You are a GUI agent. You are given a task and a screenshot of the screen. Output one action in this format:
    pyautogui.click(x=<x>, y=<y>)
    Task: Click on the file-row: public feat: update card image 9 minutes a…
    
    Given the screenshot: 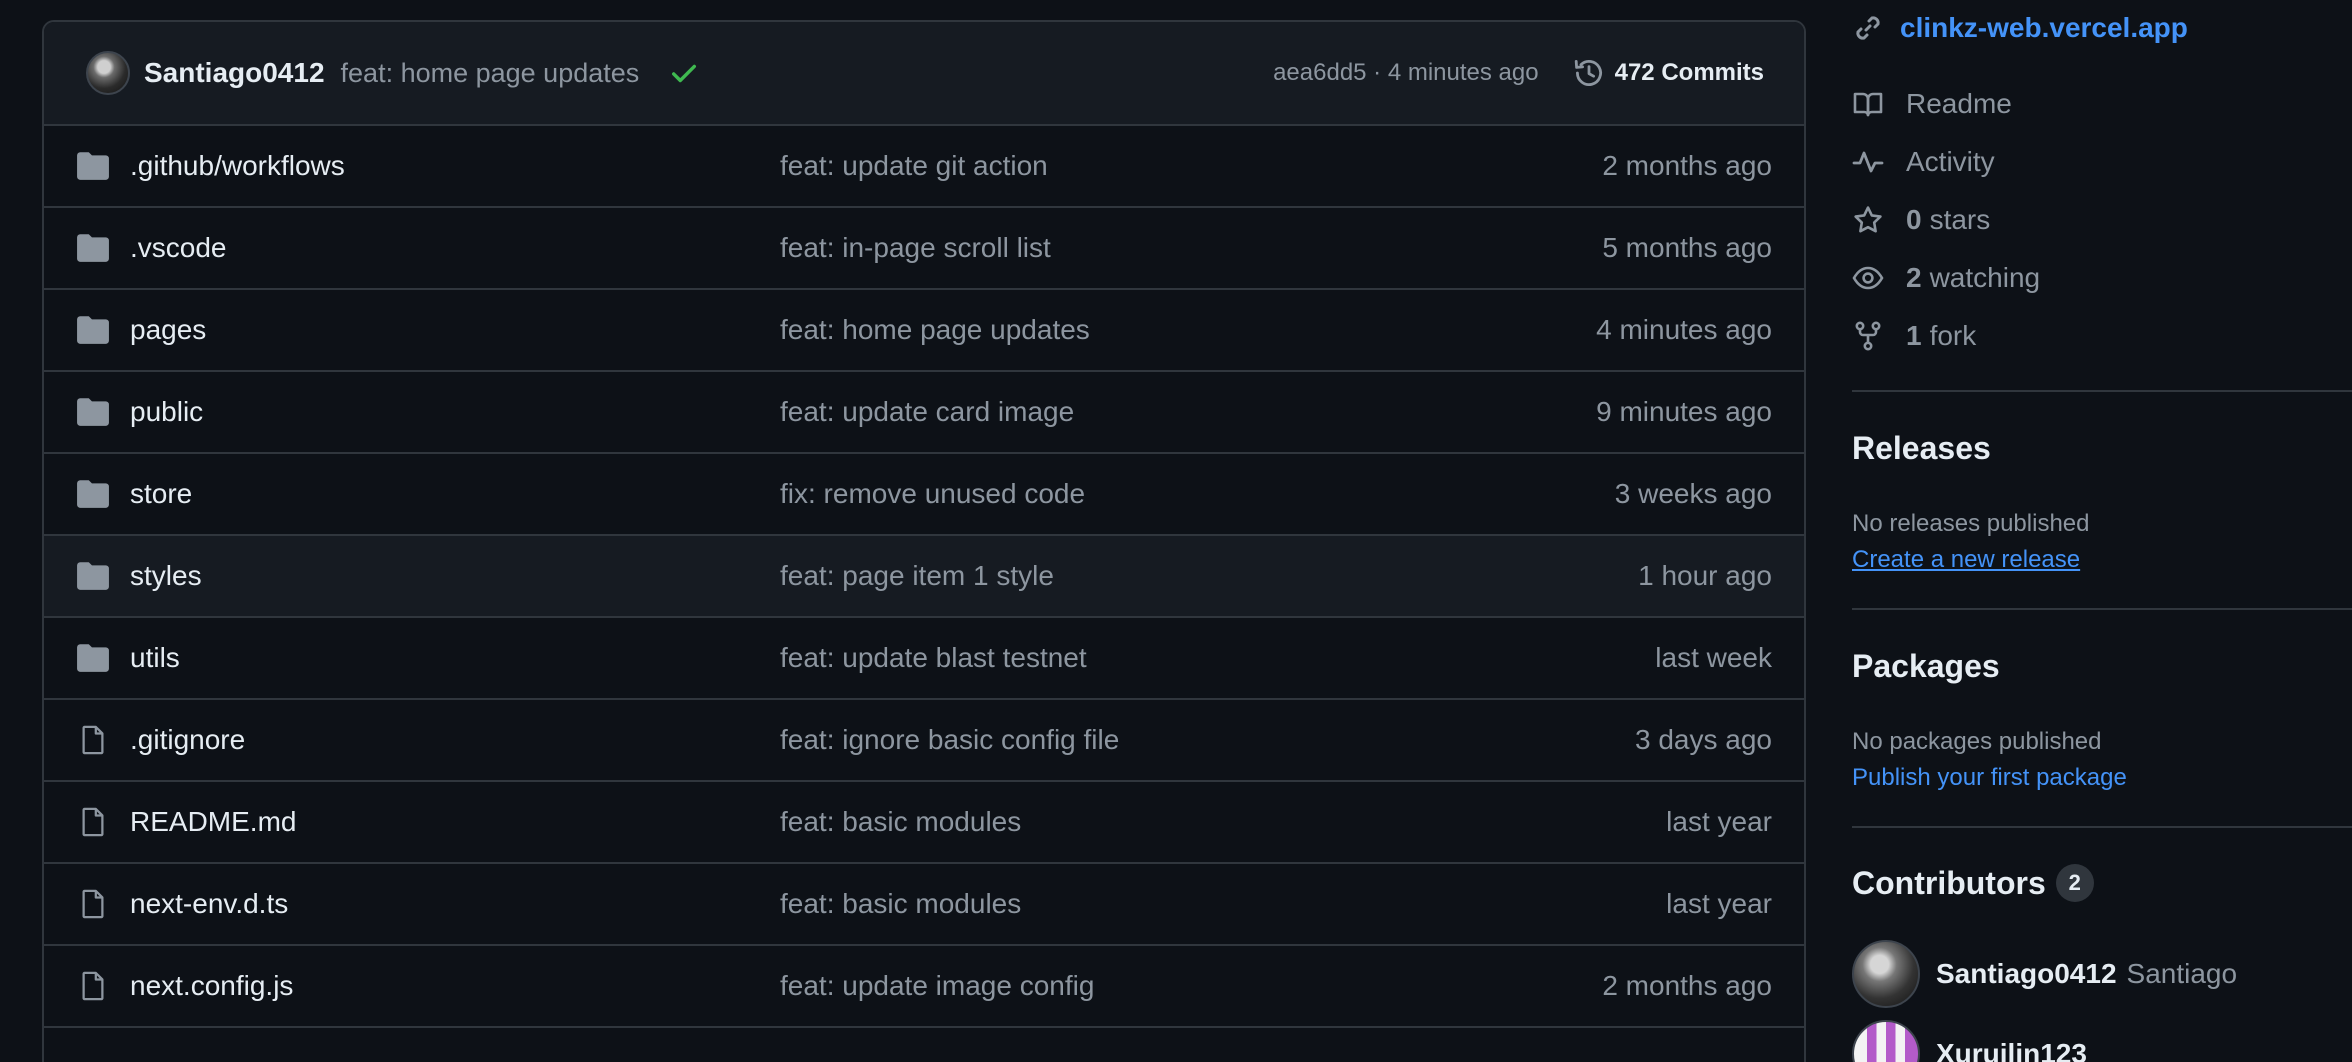 What is the action you would take?
    pyautogui.click(x=924, y=413)
    